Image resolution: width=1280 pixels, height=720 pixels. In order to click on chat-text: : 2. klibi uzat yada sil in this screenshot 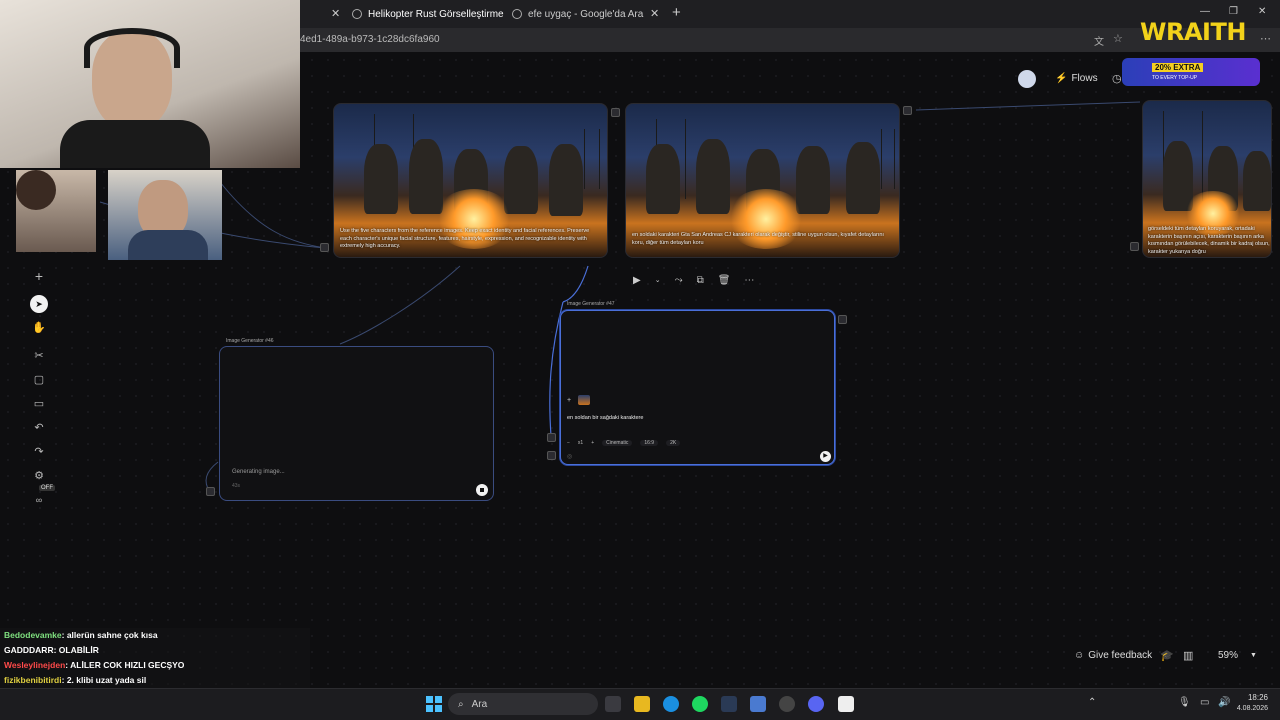, I will do `click(104, 680)`.